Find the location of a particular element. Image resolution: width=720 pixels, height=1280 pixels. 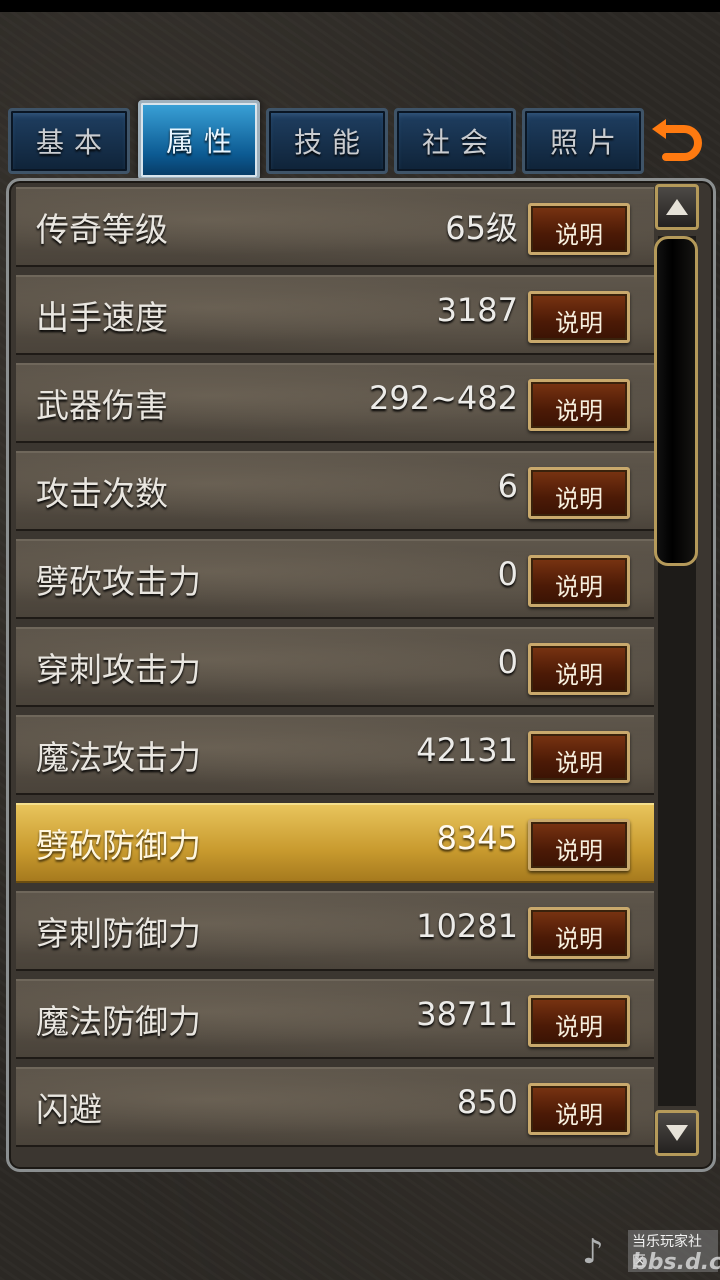

attribute-row: 穿刺攻击力 0 说明 is located at coordinates (335, 667).